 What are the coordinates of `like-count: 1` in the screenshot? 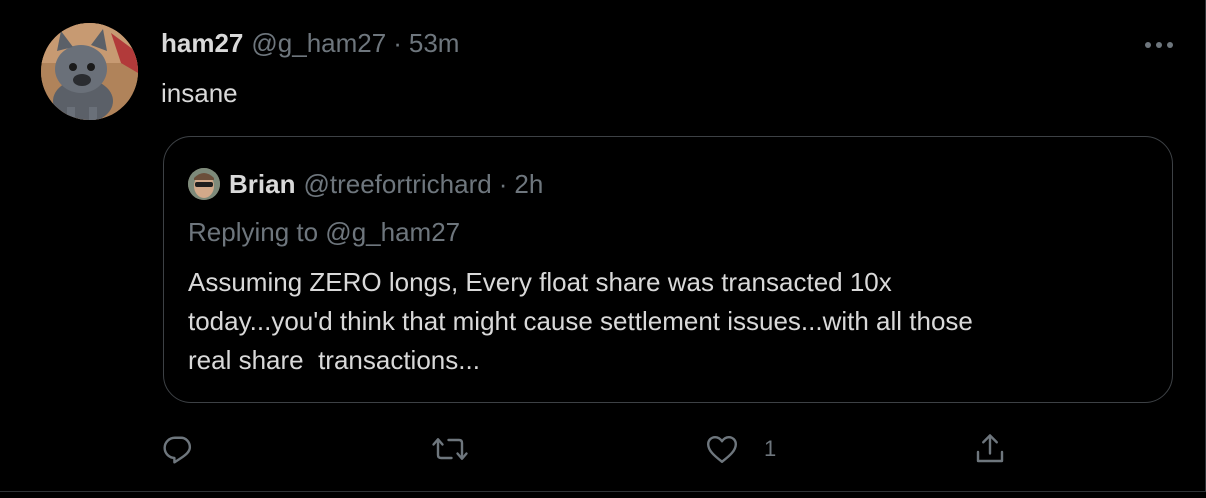 It's located at (770, 448).